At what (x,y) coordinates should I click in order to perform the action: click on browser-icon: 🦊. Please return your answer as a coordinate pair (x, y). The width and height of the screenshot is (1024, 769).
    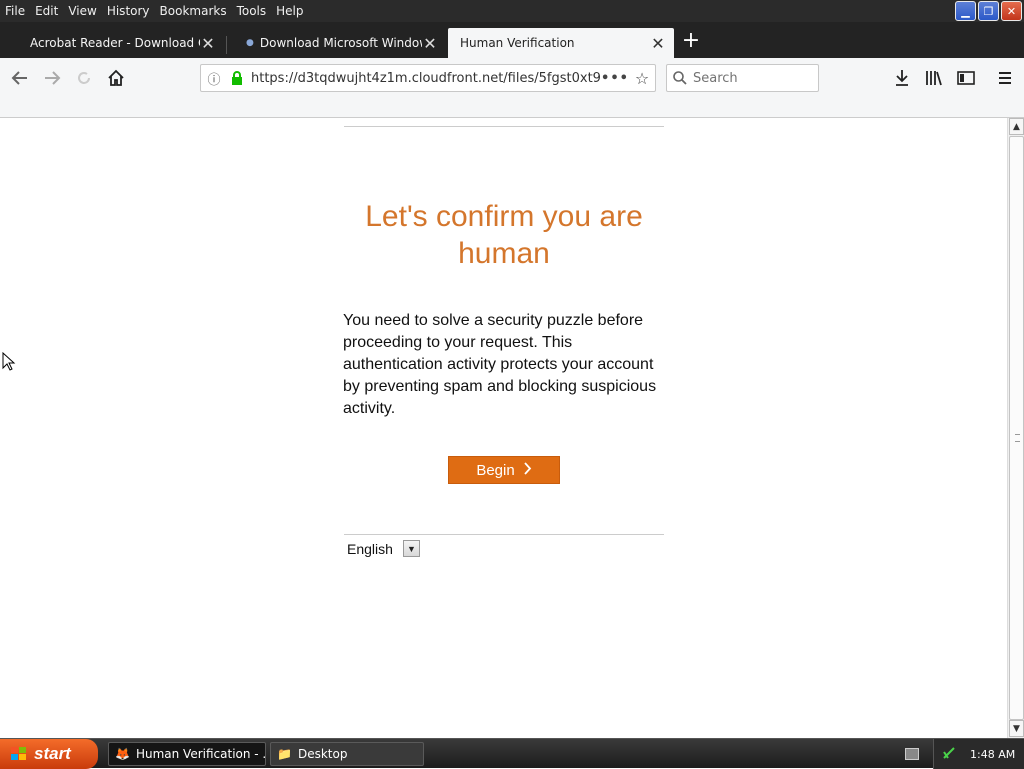
    Looking at the image, I should click on (122, 754).